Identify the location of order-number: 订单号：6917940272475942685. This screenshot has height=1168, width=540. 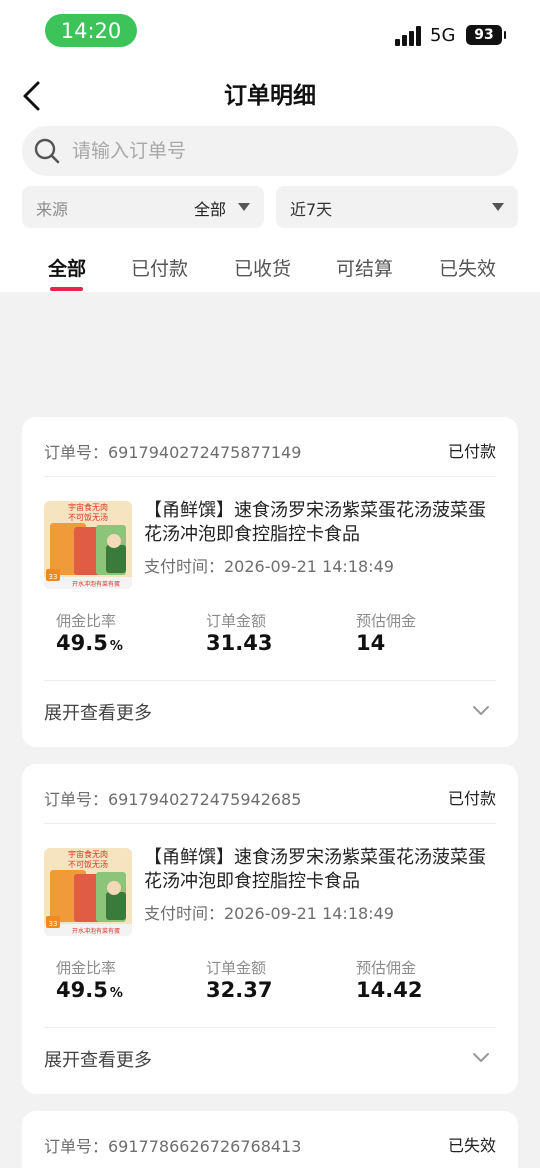
(173, 799).